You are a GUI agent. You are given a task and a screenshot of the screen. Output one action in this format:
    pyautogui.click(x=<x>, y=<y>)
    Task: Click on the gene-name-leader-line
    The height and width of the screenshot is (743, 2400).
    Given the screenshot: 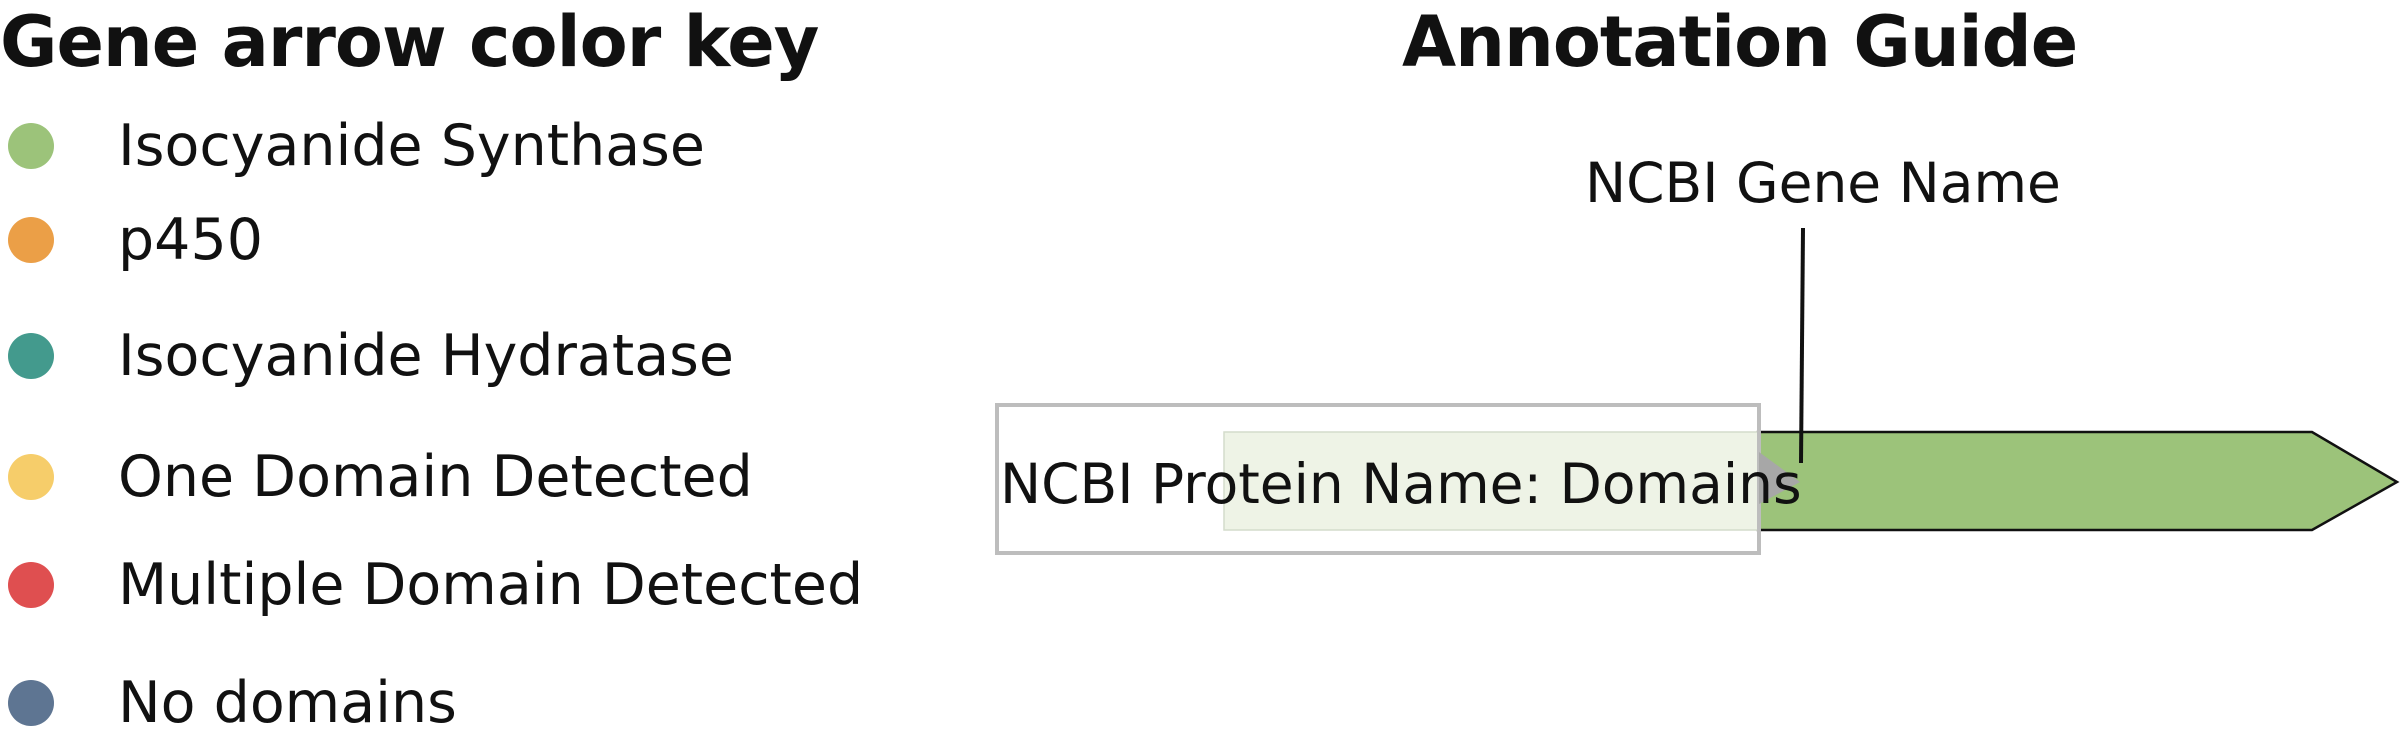 What is the action you would take?
    pyautogui.click(x=1802, y=345)
    